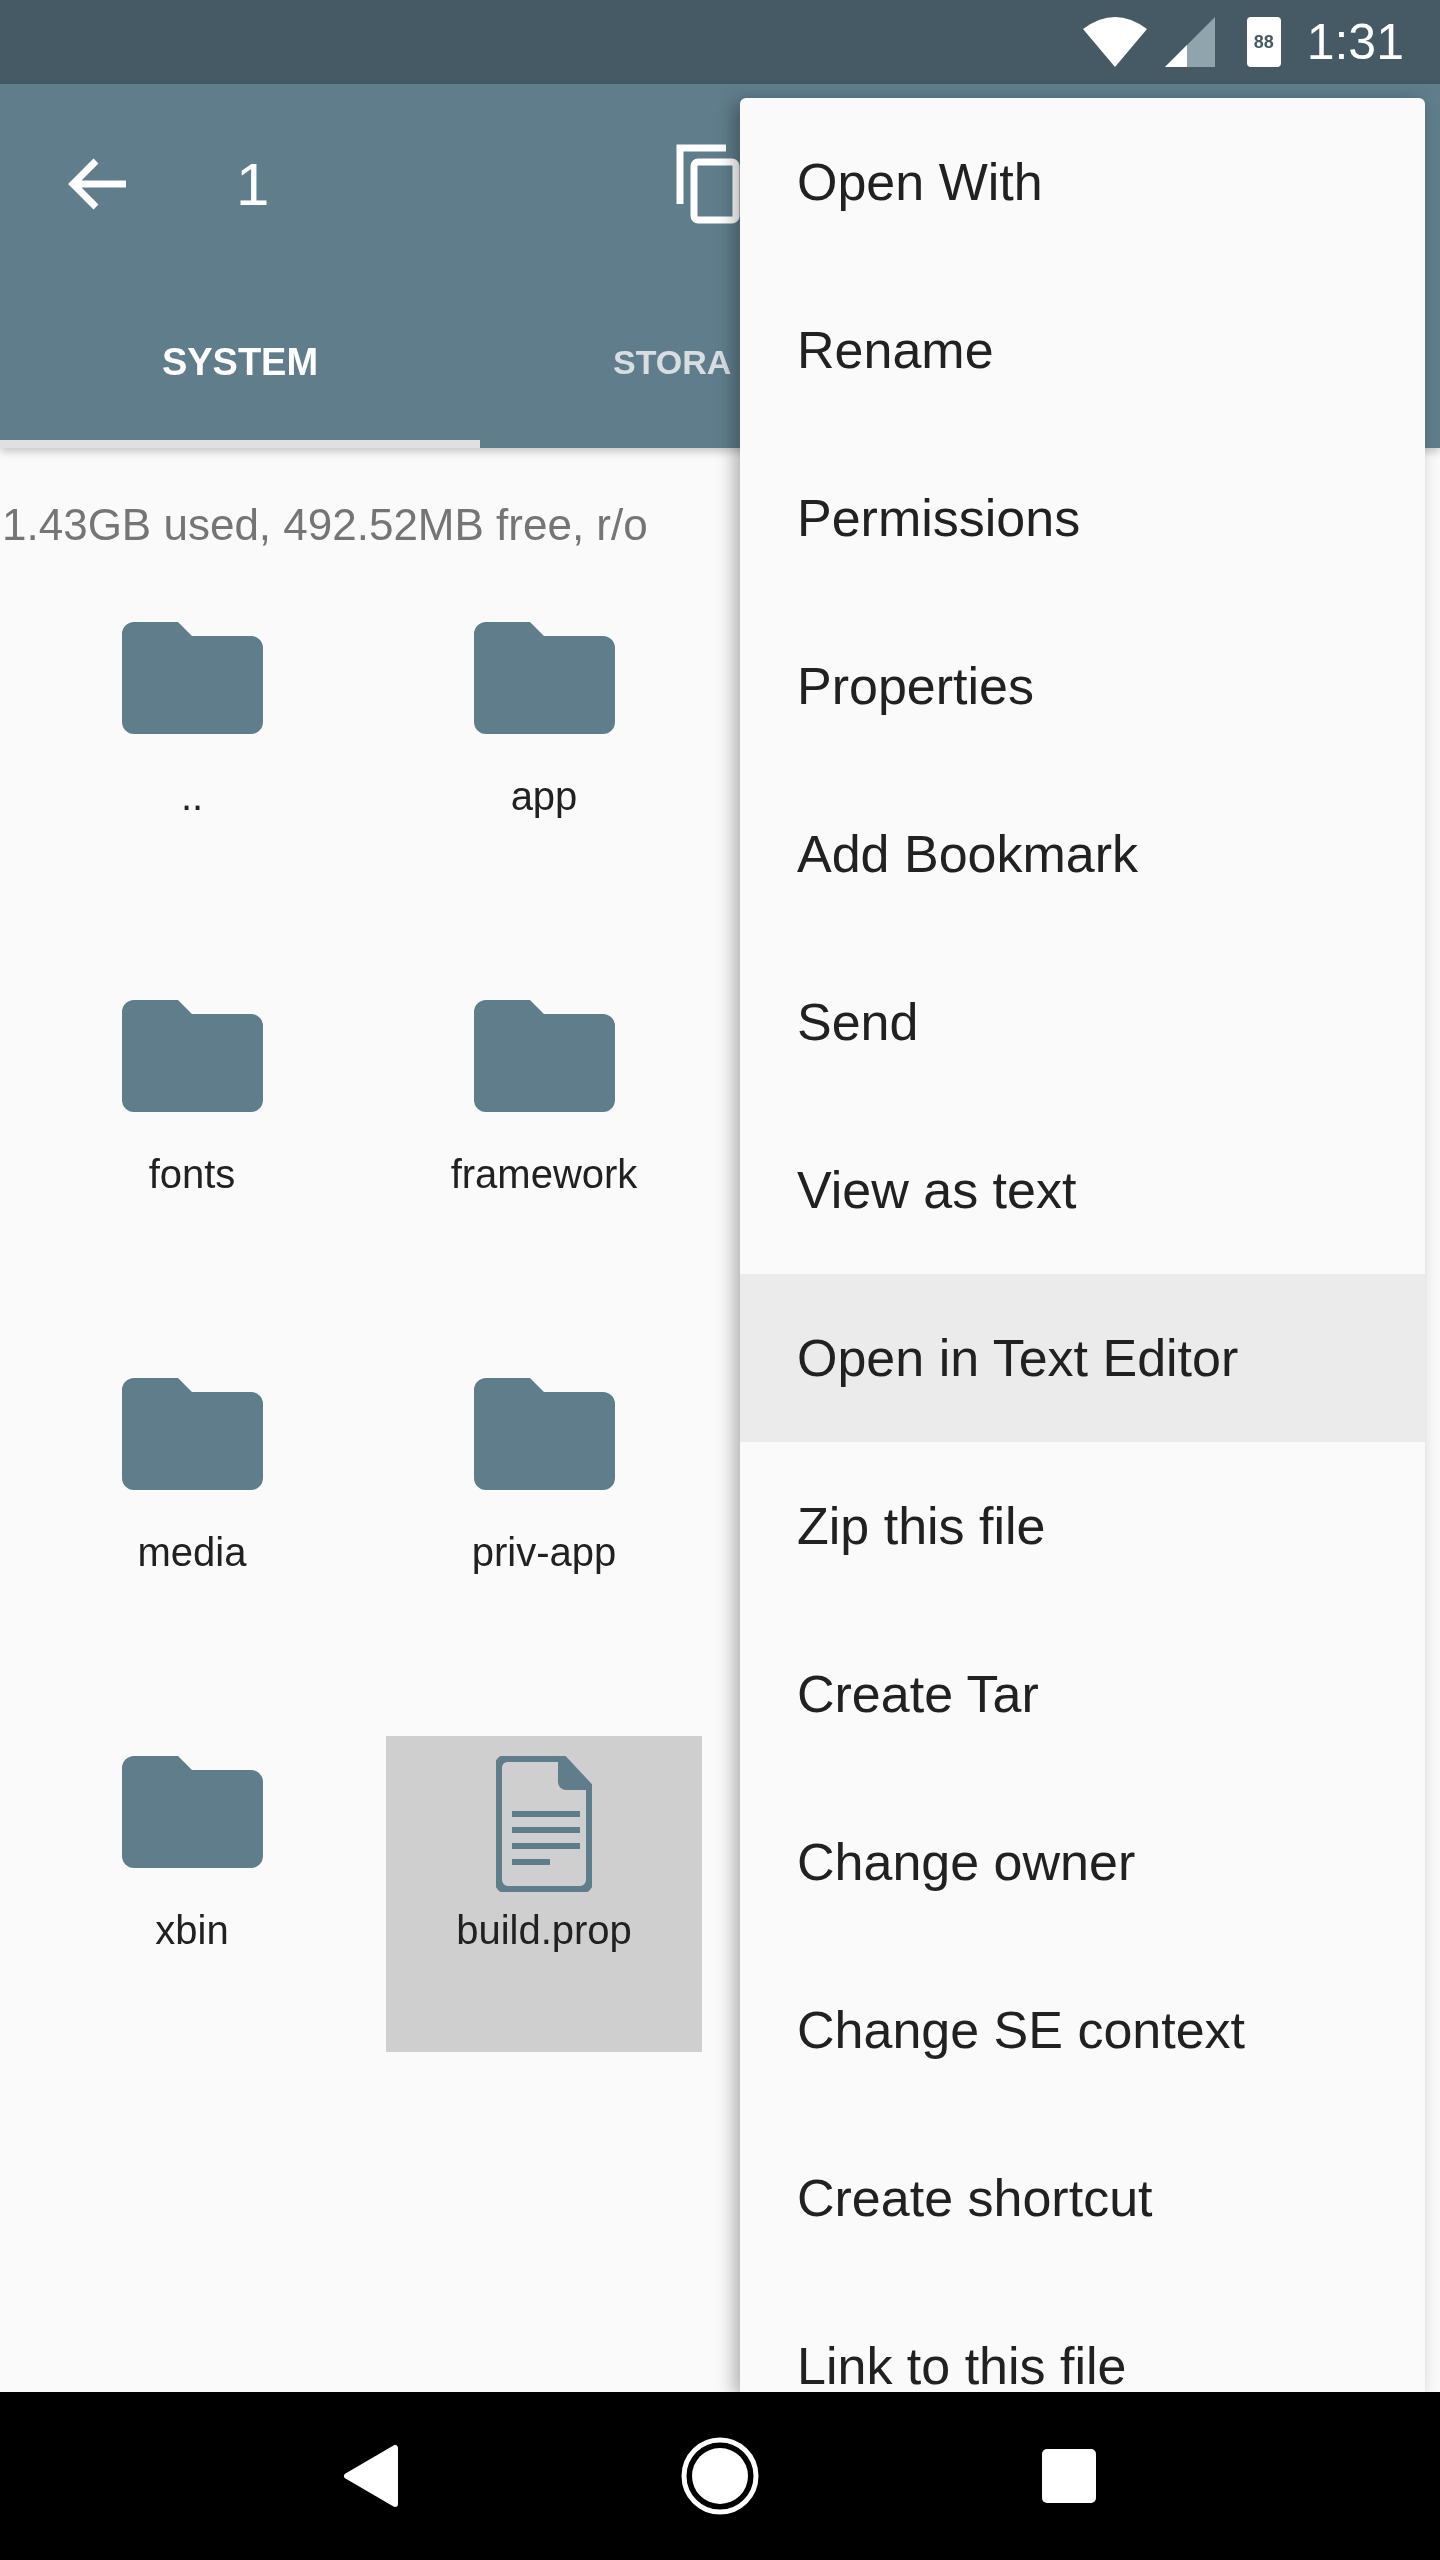 The width and height of the screenshot is (1440, 2560). What do you see at coordinates (192, 1552) in the screenshot?
I see `file-name: media` at bounding box center [192, 1552].